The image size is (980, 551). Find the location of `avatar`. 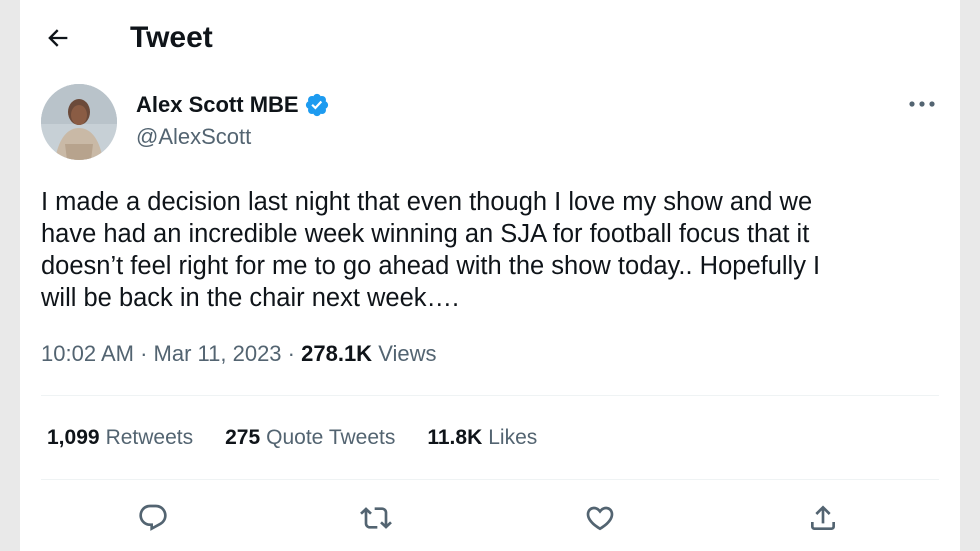

avatar is located at coordinates (79, 122).